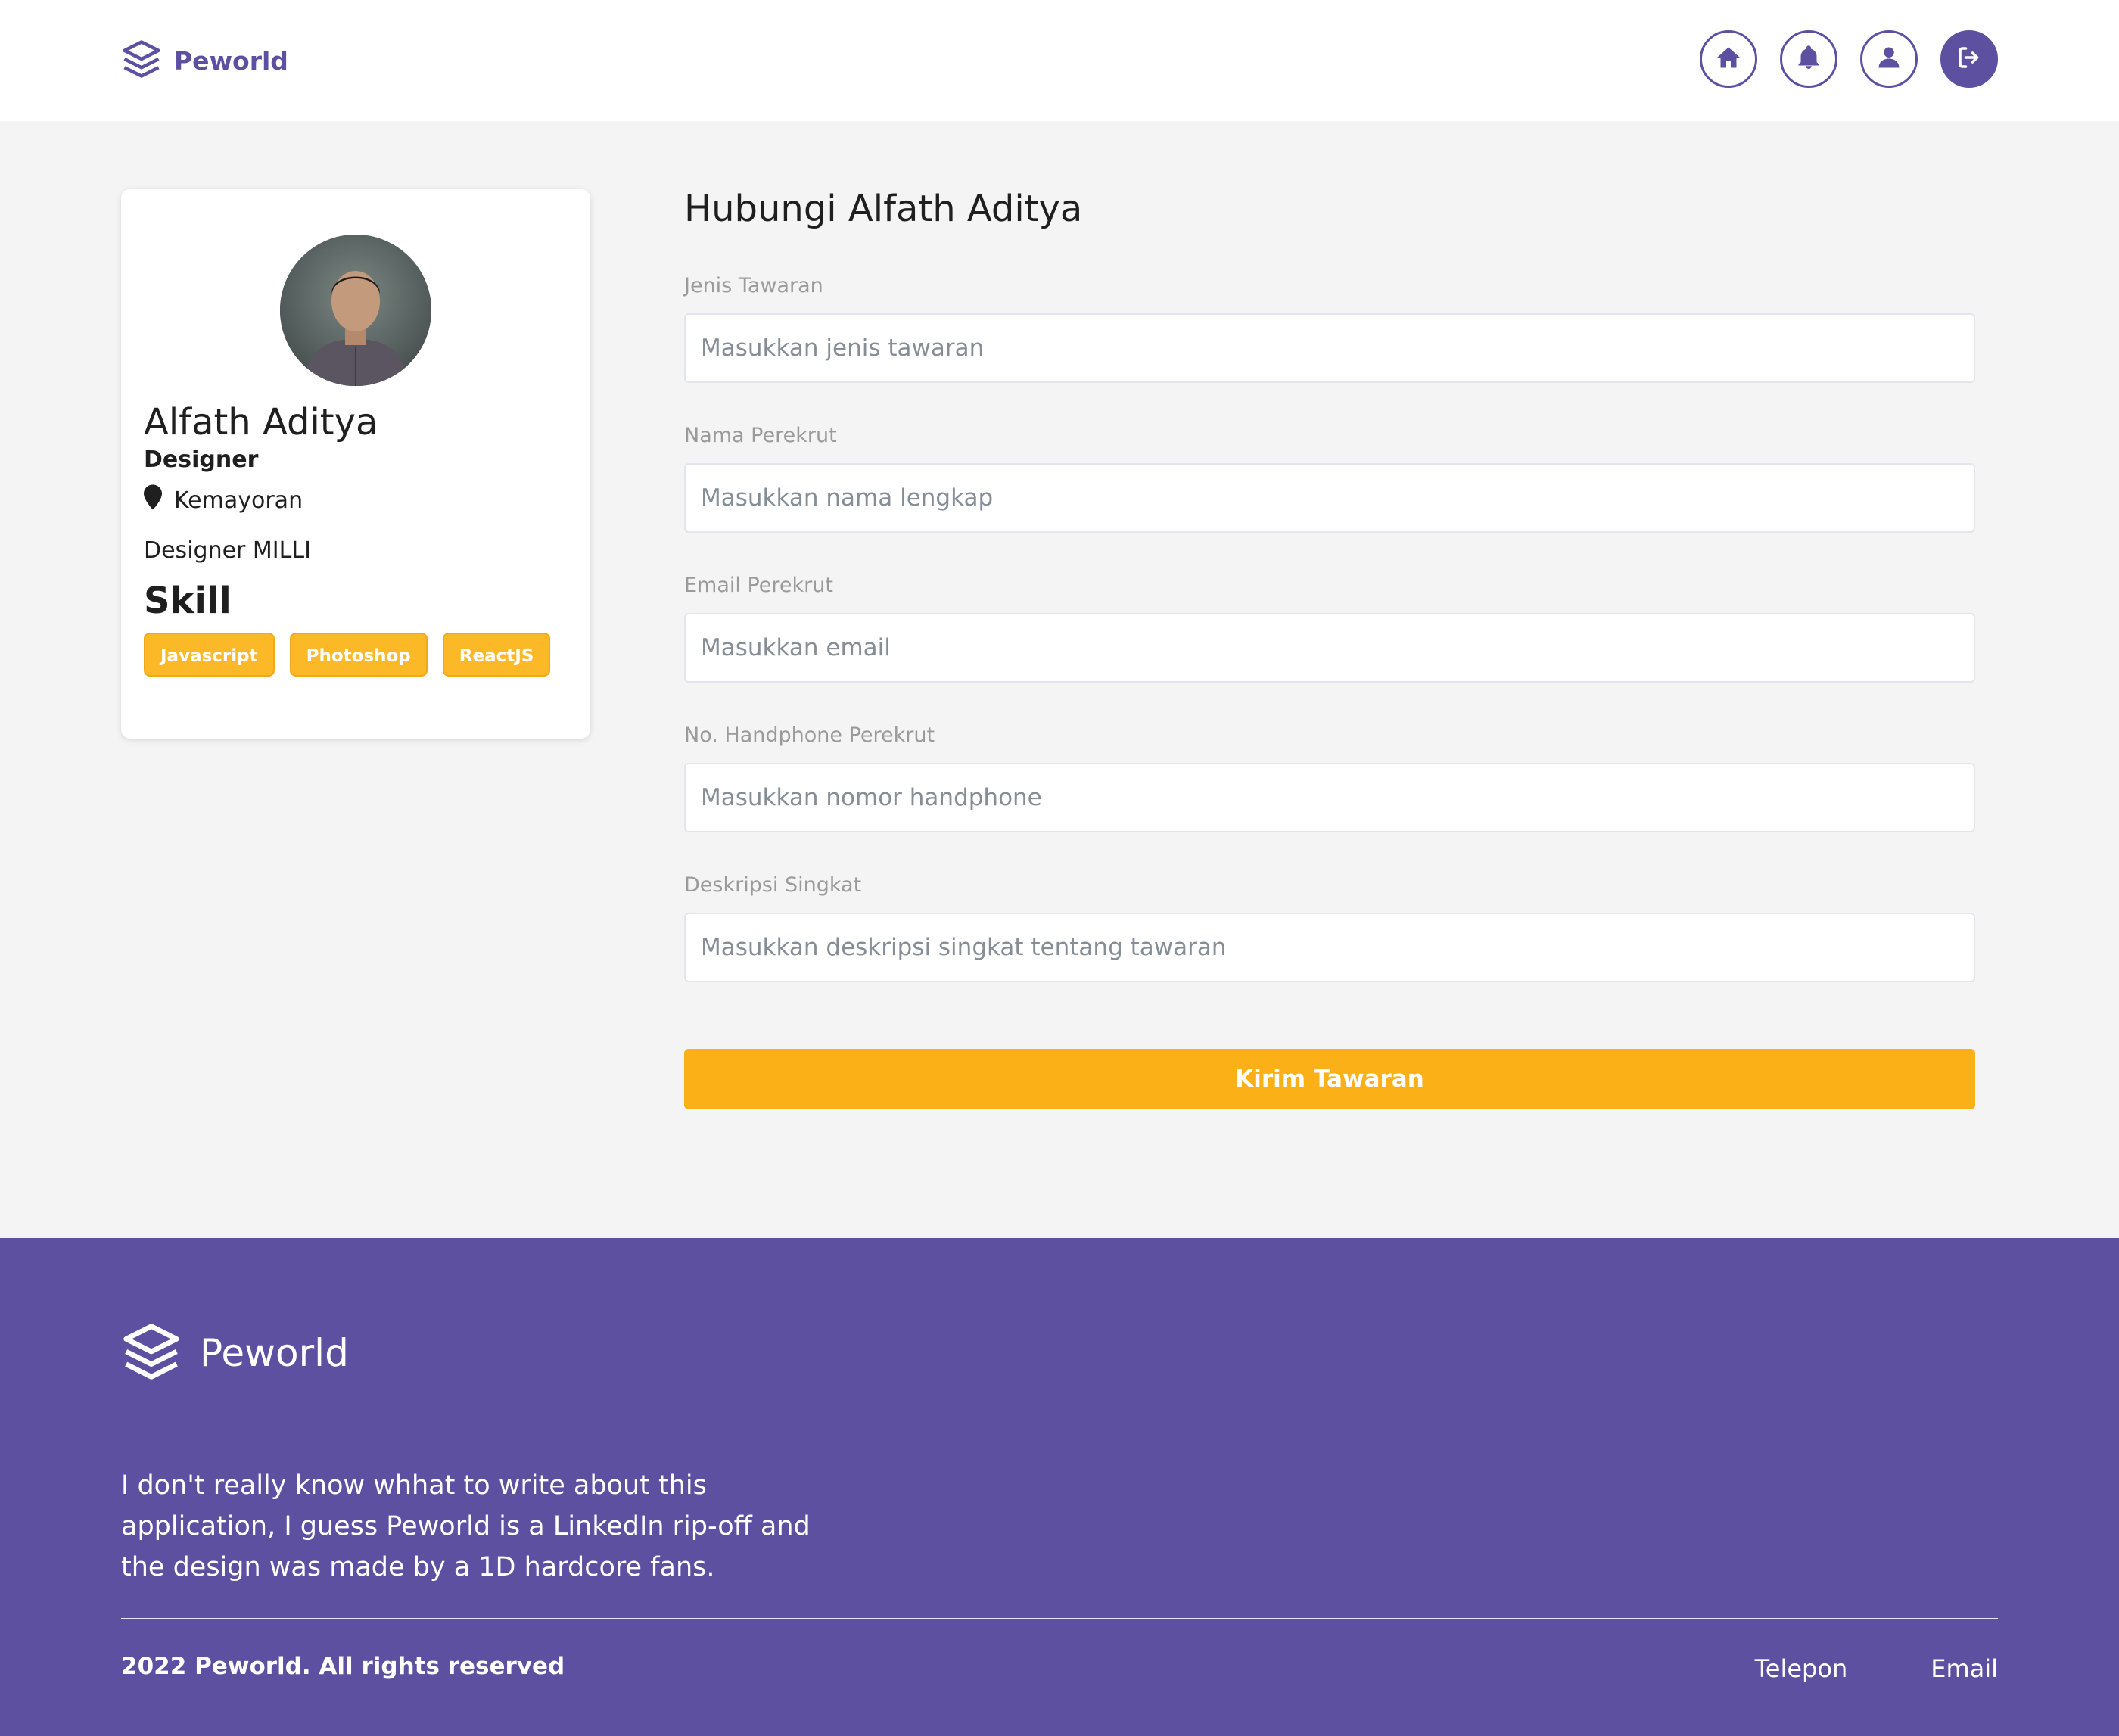 Image resolution: width=2119 pixels, height=1736 pixels. Describe the element at coordinates (343, 1666) in the screenshot. I see `footer-copyright: 2022 Peworld. All rights reserved` at that location.